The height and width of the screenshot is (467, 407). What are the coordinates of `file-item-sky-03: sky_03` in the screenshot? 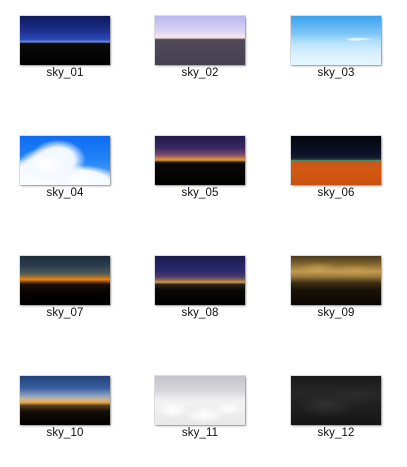 It's located at (331, 53).